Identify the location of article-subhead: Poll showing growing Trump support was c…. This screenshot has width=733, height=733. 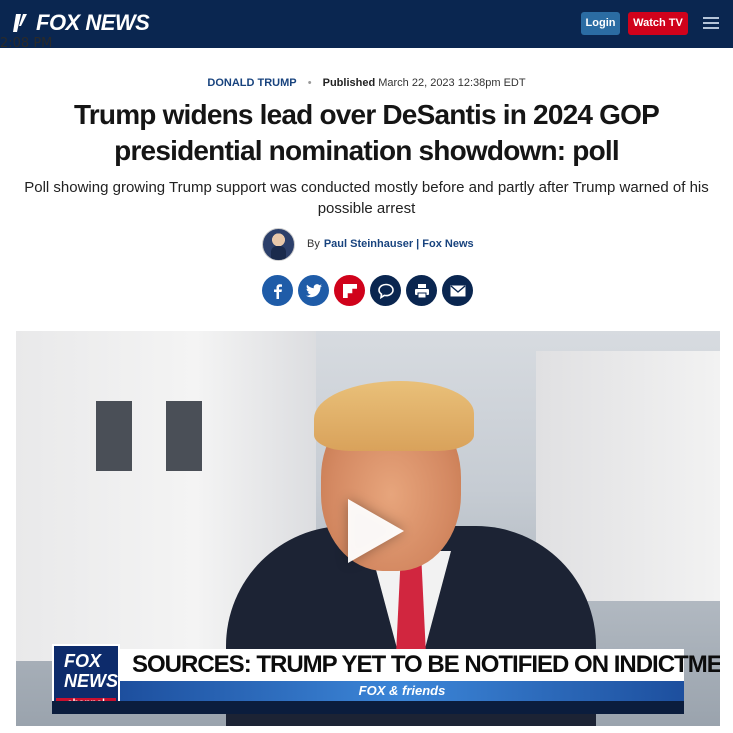
(366, 198).